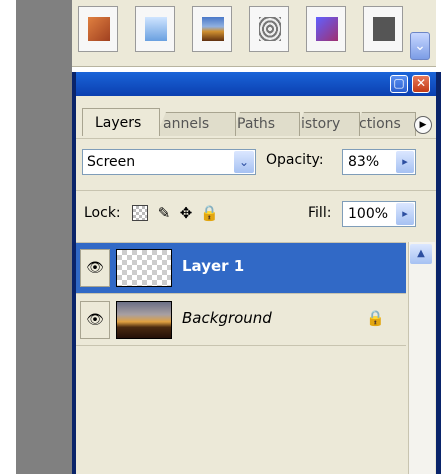 The image size is (447, 475). I want to click on layer-row-background: 👁 Background 🔒, so click(241, 320).